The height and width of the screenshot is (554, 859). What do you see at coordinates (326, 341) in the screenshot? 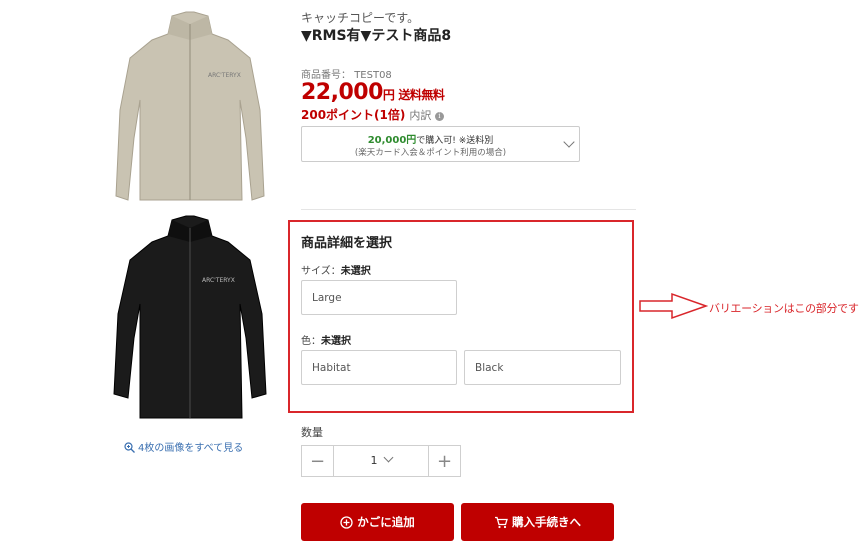
I see `color-label: 色：未選択` at bounding box center [326, 341].